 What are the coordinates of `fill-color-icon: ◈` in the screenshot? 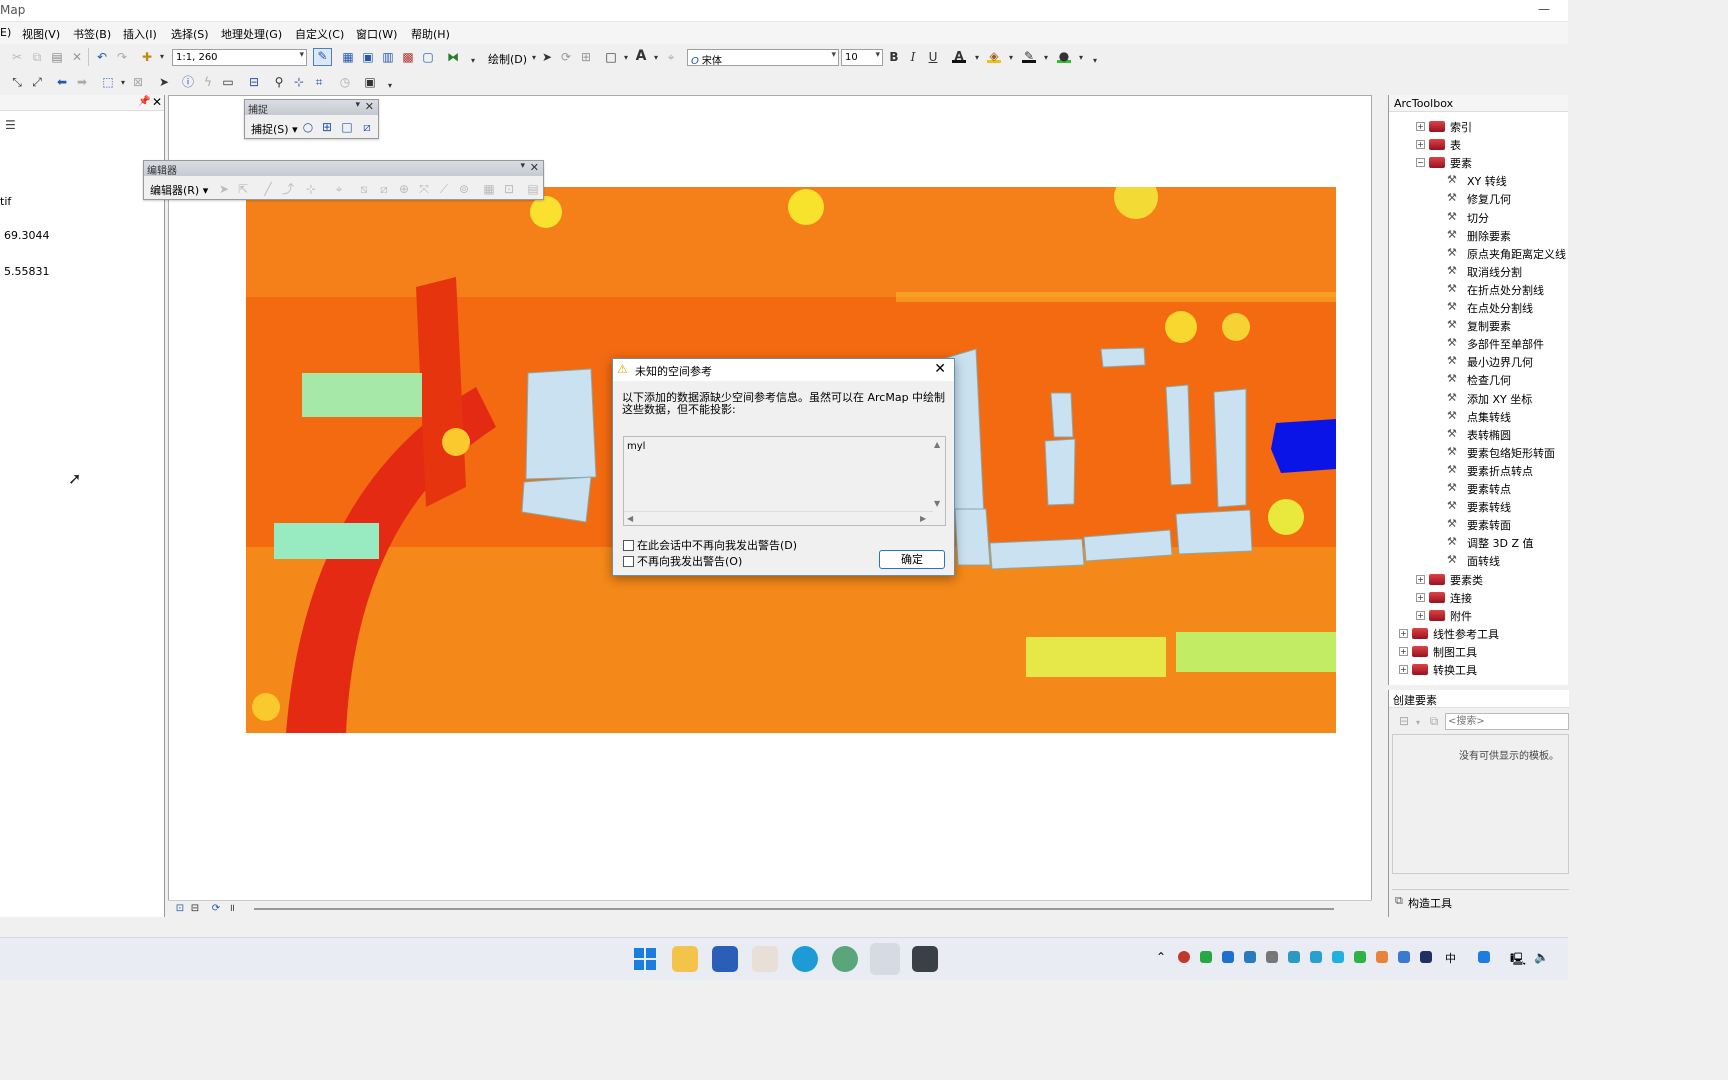 It's located at (994, 56).